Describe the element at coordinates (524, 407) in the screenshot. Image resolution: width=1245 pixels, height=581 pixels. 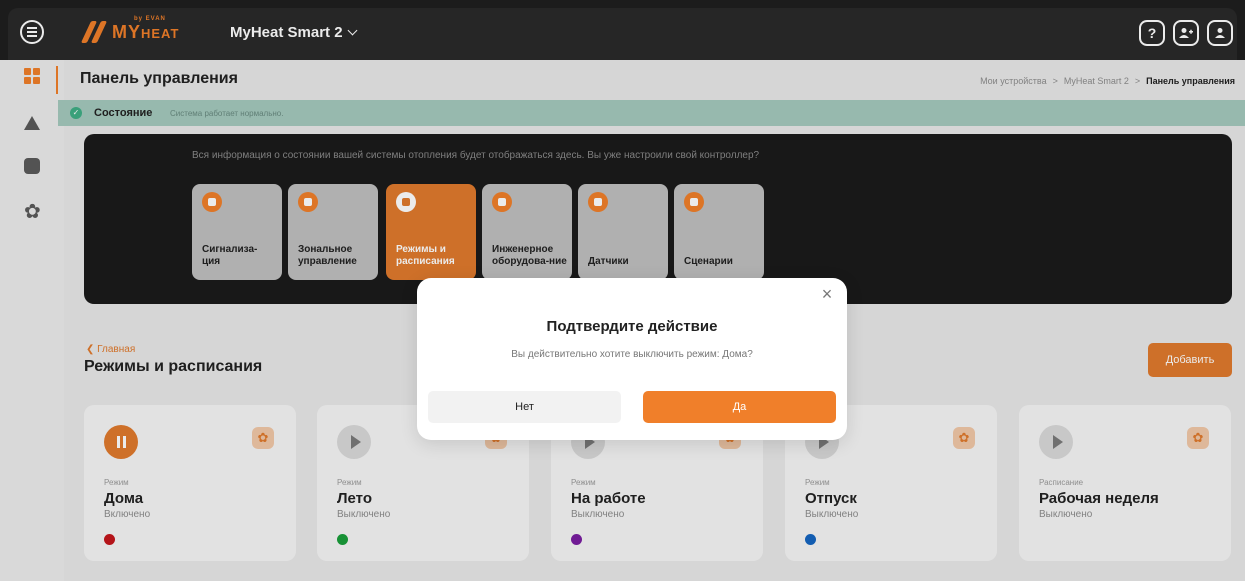
I see `no-button: Нет` at that location.